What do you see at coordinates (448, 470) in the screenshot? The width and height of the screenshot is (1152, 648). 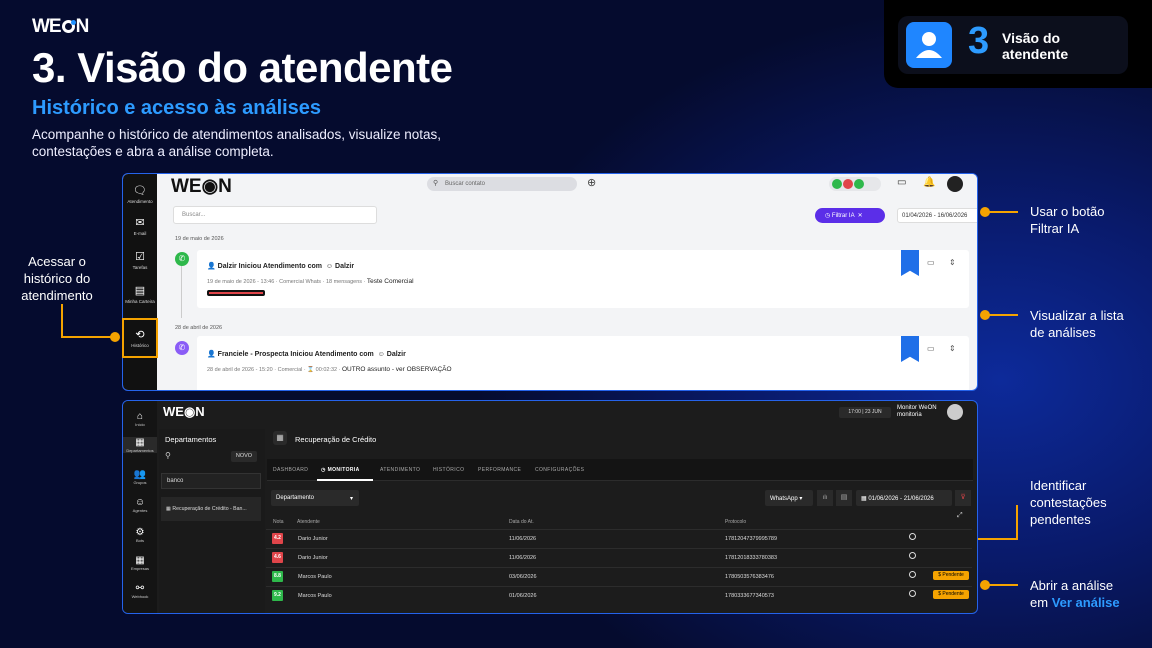 I see `tab-historico: HISTÓRICO` at bounding box center [448, 470].